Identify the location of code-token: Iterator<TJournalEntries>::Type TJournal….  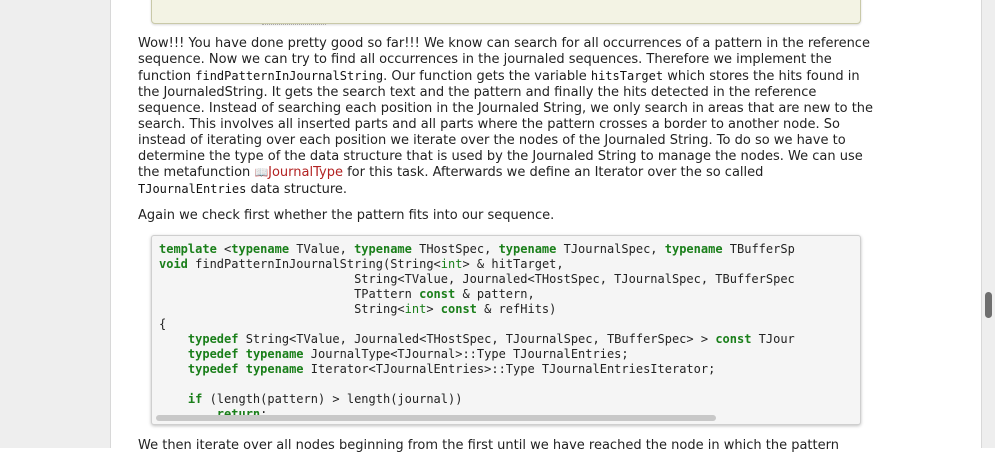
(509, 369).